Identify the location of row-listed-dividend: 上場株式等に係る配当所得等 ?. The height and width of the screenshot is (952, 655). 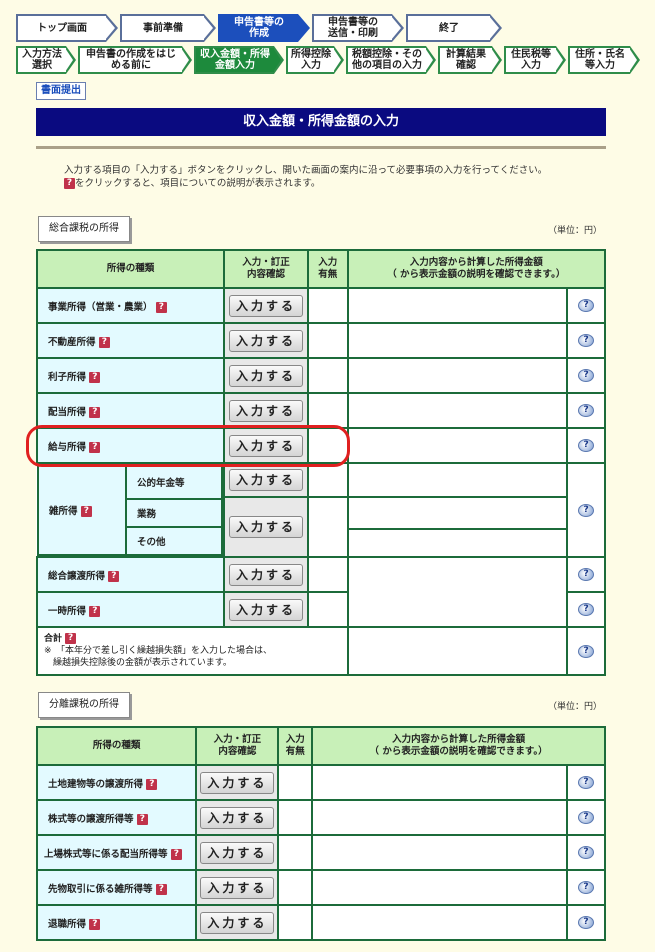
(116, 852).